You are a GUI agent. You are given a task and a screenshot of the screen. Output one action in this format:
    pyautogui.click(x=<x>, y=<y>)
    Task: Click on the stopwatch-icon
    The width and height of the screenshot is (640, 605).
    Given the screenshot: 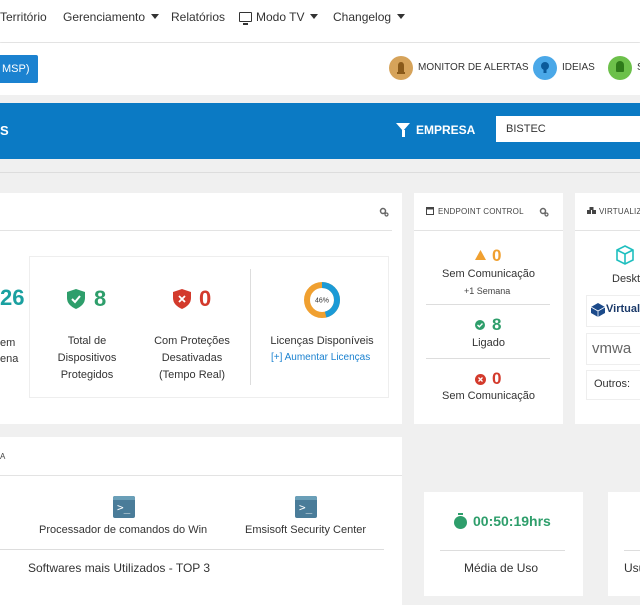 What is the action you would take?
    pyautogui.click(x=460, y=521)
    